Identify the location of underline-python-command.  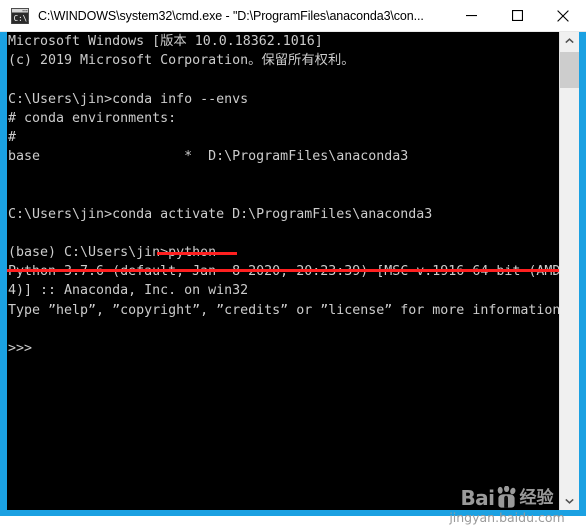
(197, 253).